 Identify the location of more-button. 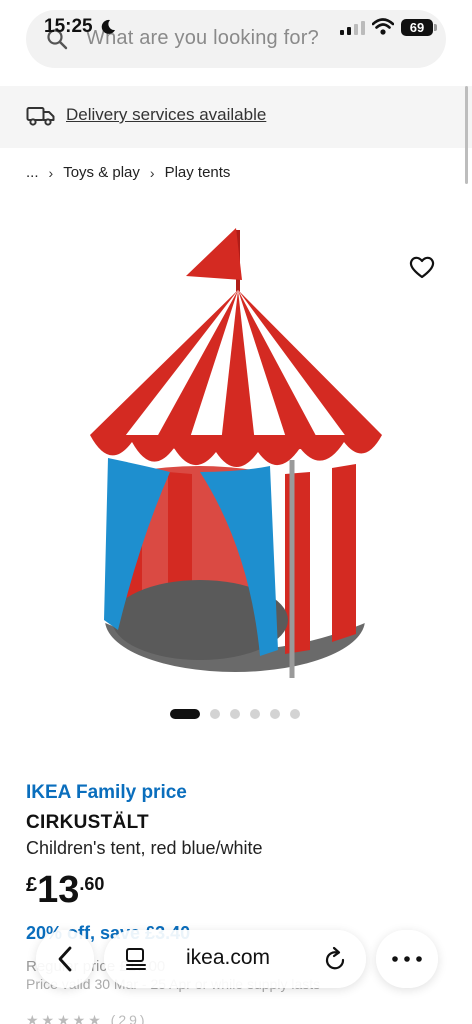
(407, 959).